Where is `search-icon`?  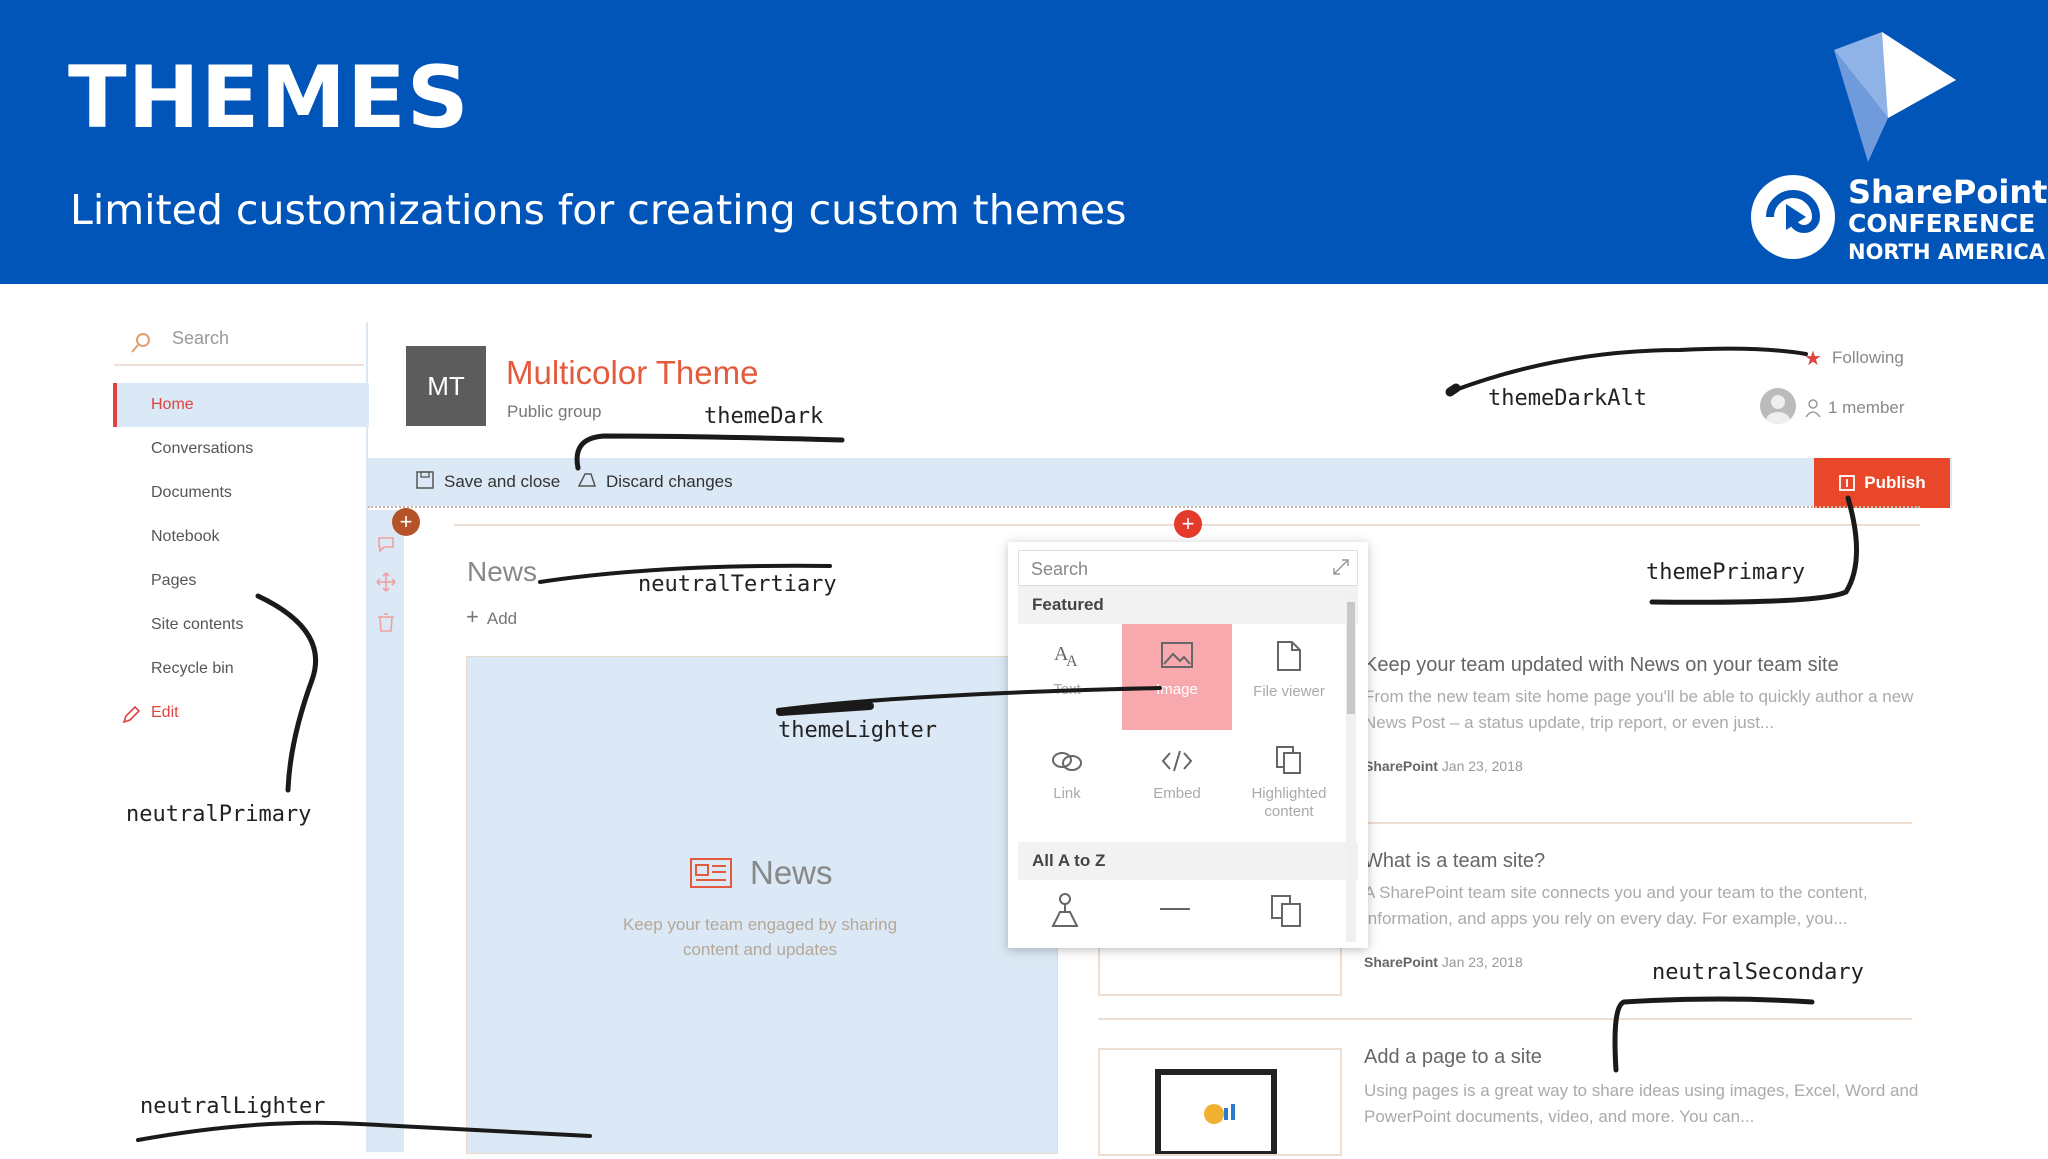
search-icon is located at coordinates (140, 343).